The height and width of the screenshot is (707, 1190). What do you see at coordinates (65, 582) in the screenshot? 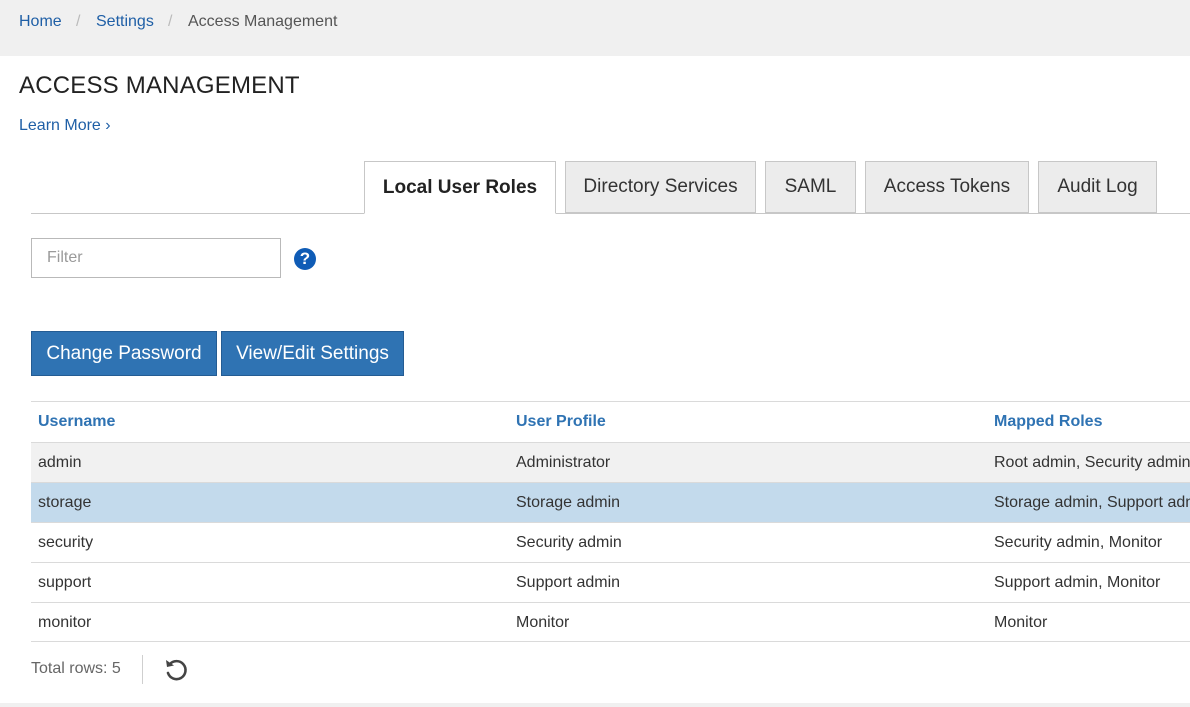
I see `cell-username: support` at bounding box center [65, 582].